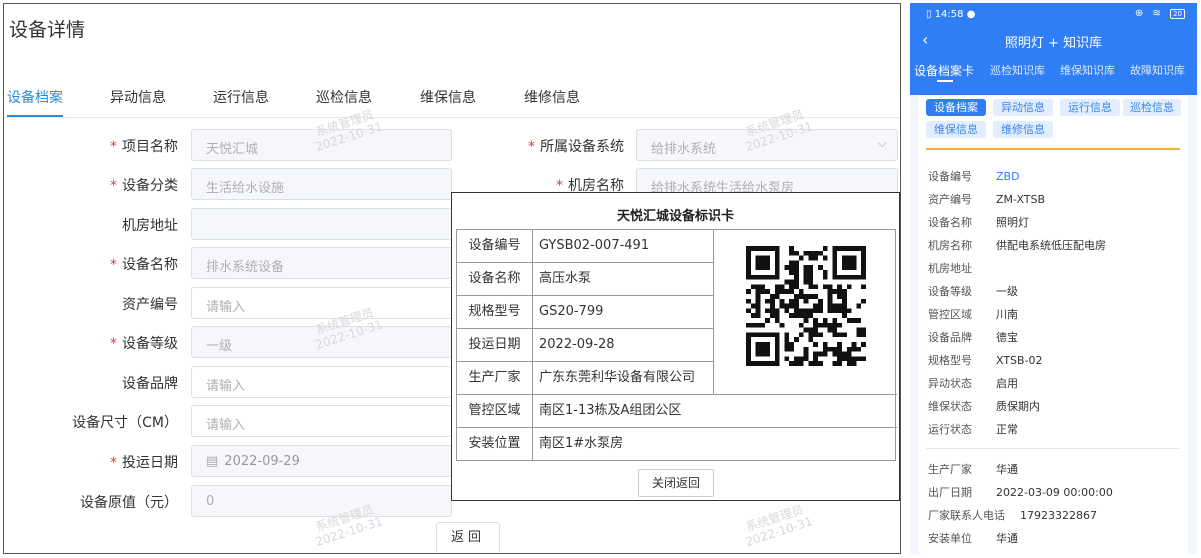  I want to click on project-name-input: 天悦汇城, so click(321, 145).